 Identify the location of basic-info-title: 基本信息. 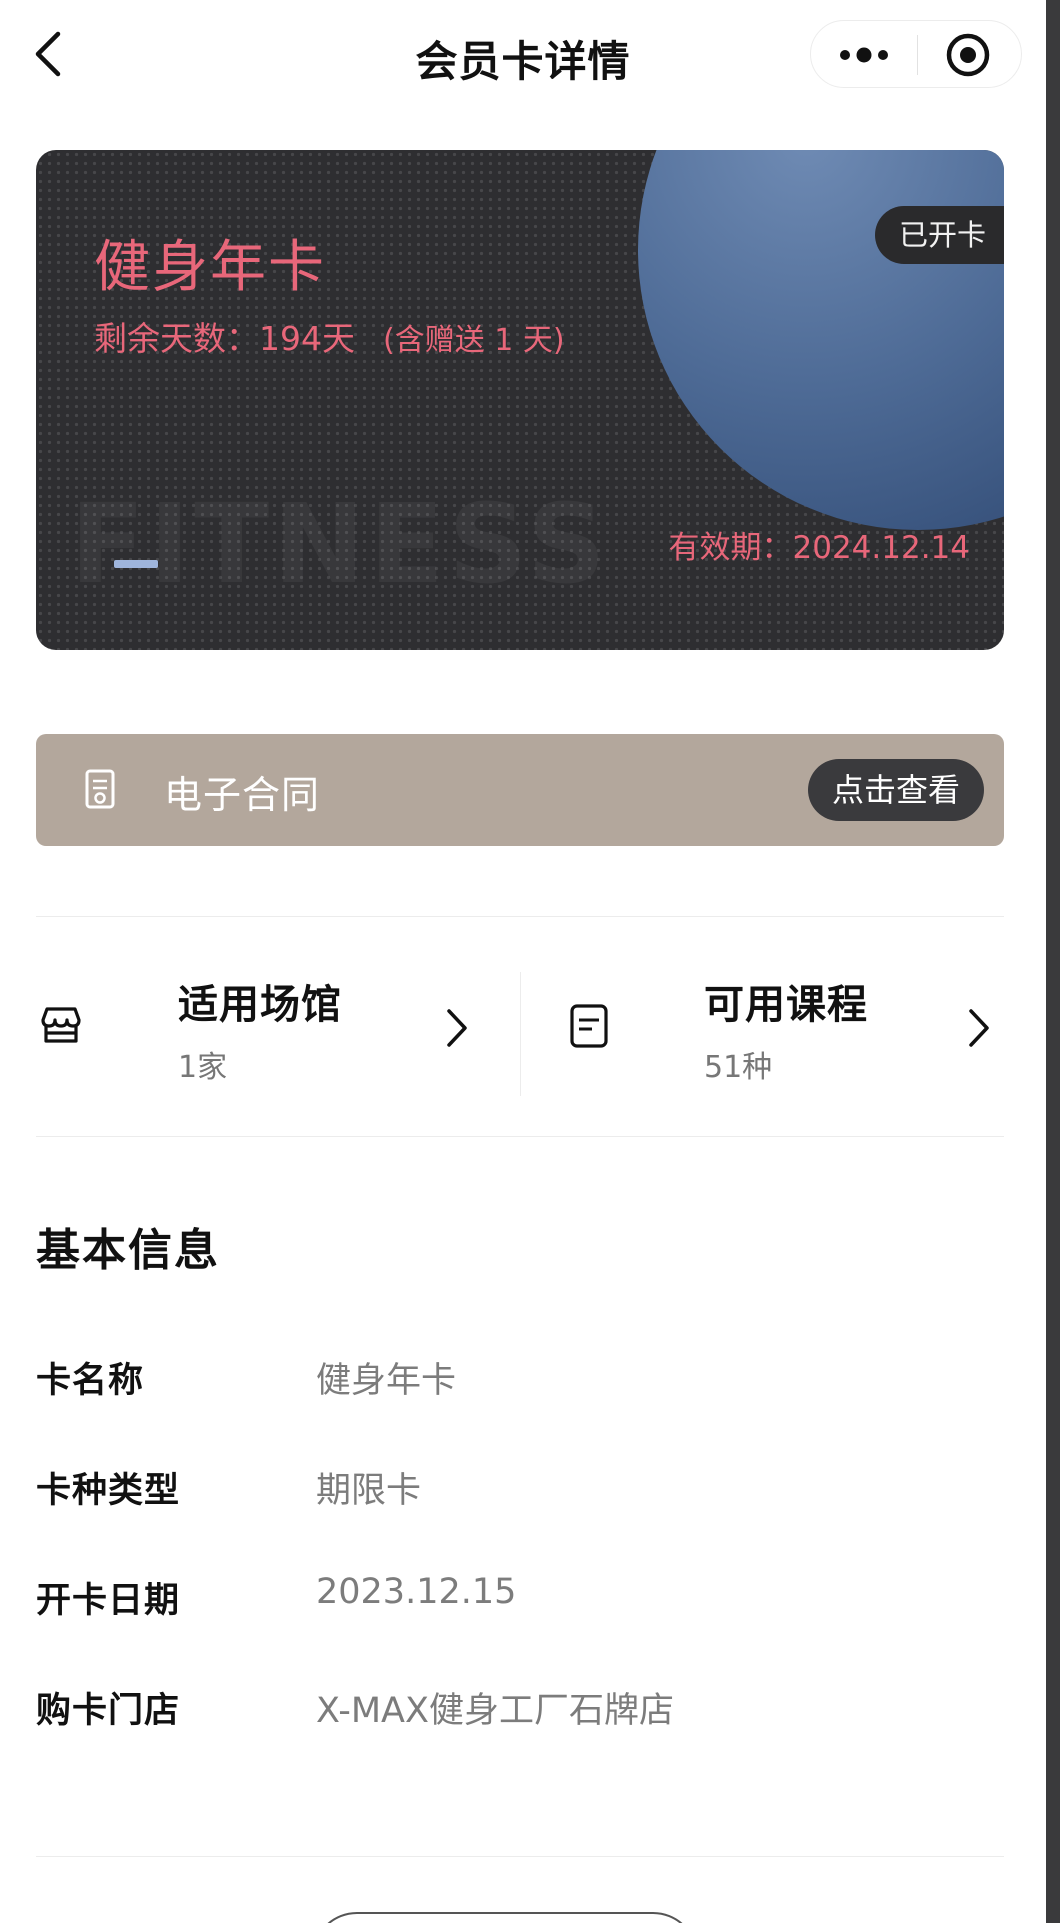
(128, 1250).